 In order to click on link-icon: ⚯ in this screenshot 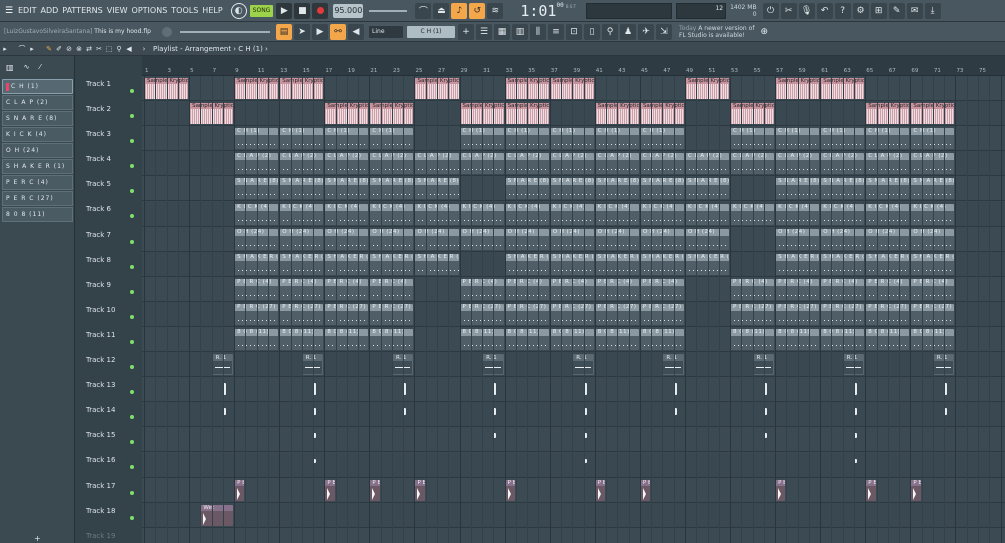, I will do `click(338, 31)`.